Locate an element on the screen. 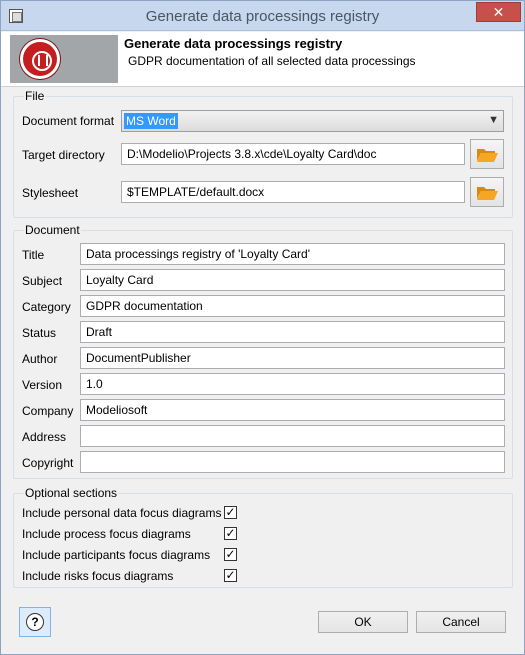 The height and width of the screenshot is (655, 525). title-label: Title is located at coordinates (33, 255).